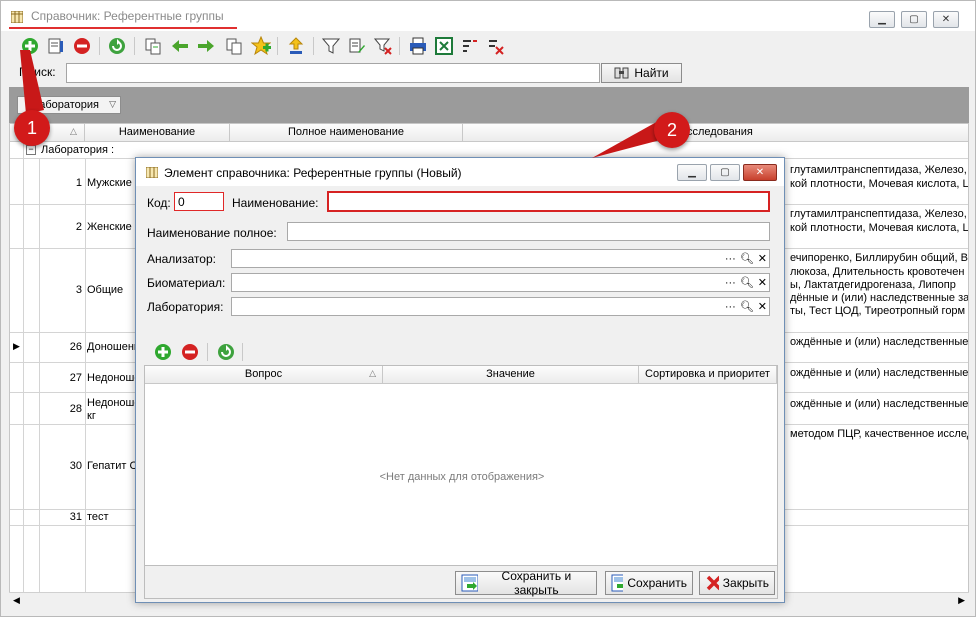 Image resolution: width=976 pixels, height=617 pixels. I want to click on column-header-name: Наименование, so click(157, 133).